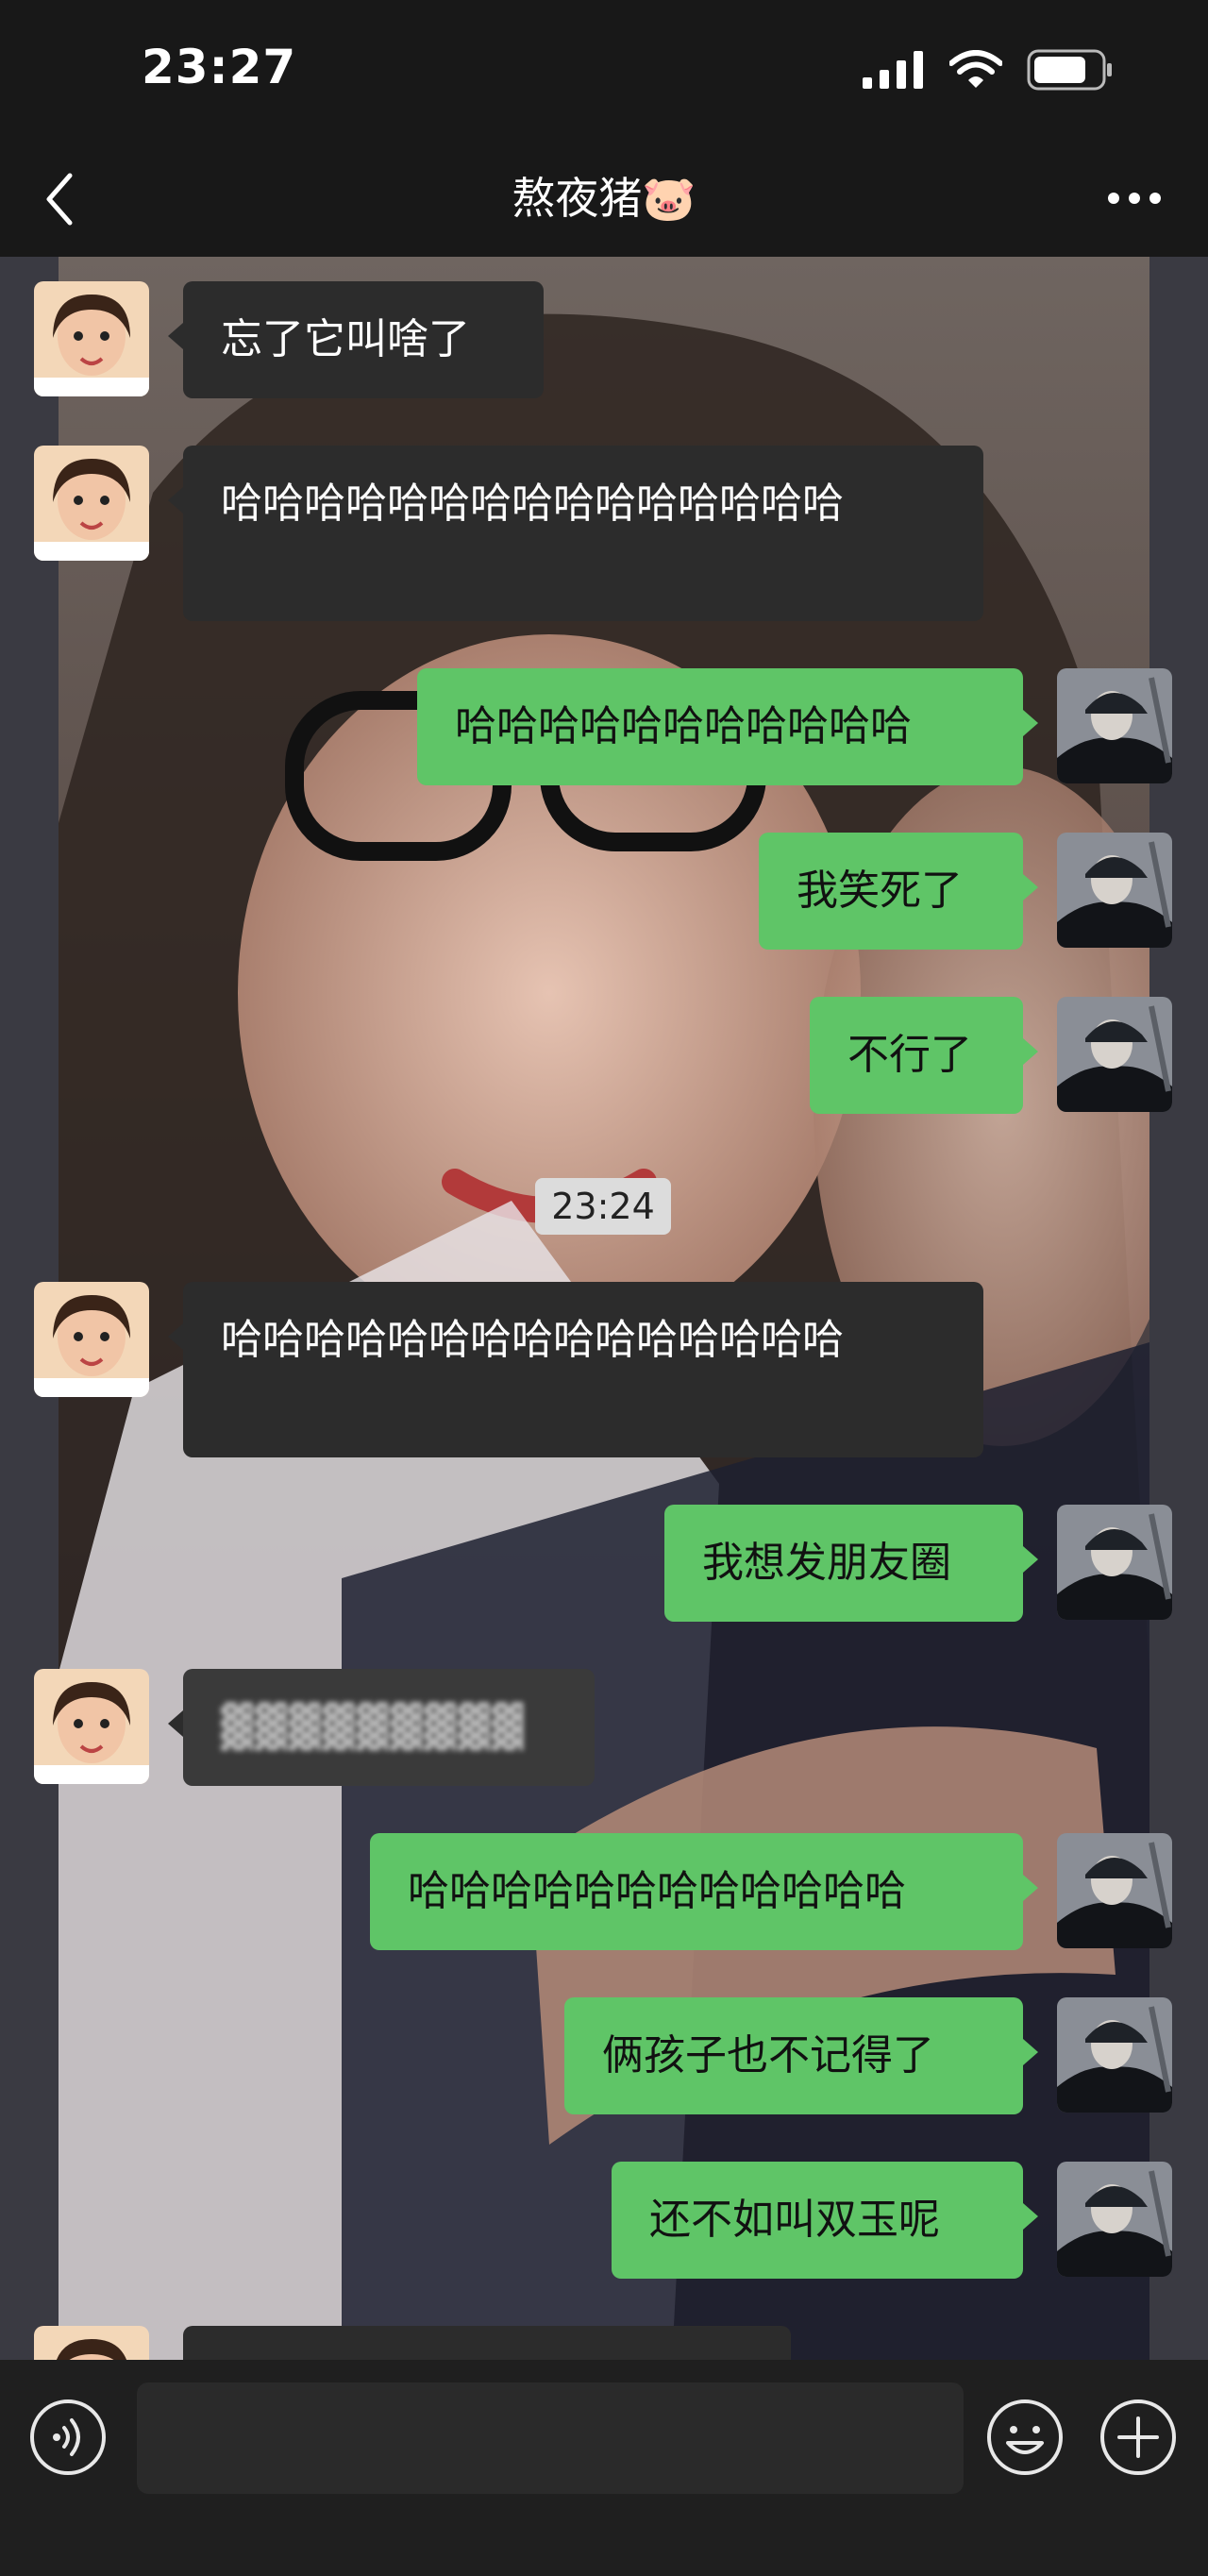  I want to click on message-bubble: 我想发朋友圈, so click(851, 1563).